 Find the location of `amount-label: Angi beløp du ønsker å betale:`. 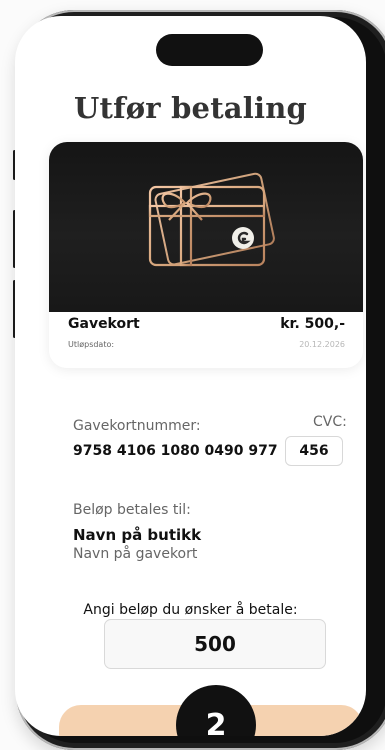

amount-label: Angi beløp du ønsker å betale: is located at coordinates (190, 610).